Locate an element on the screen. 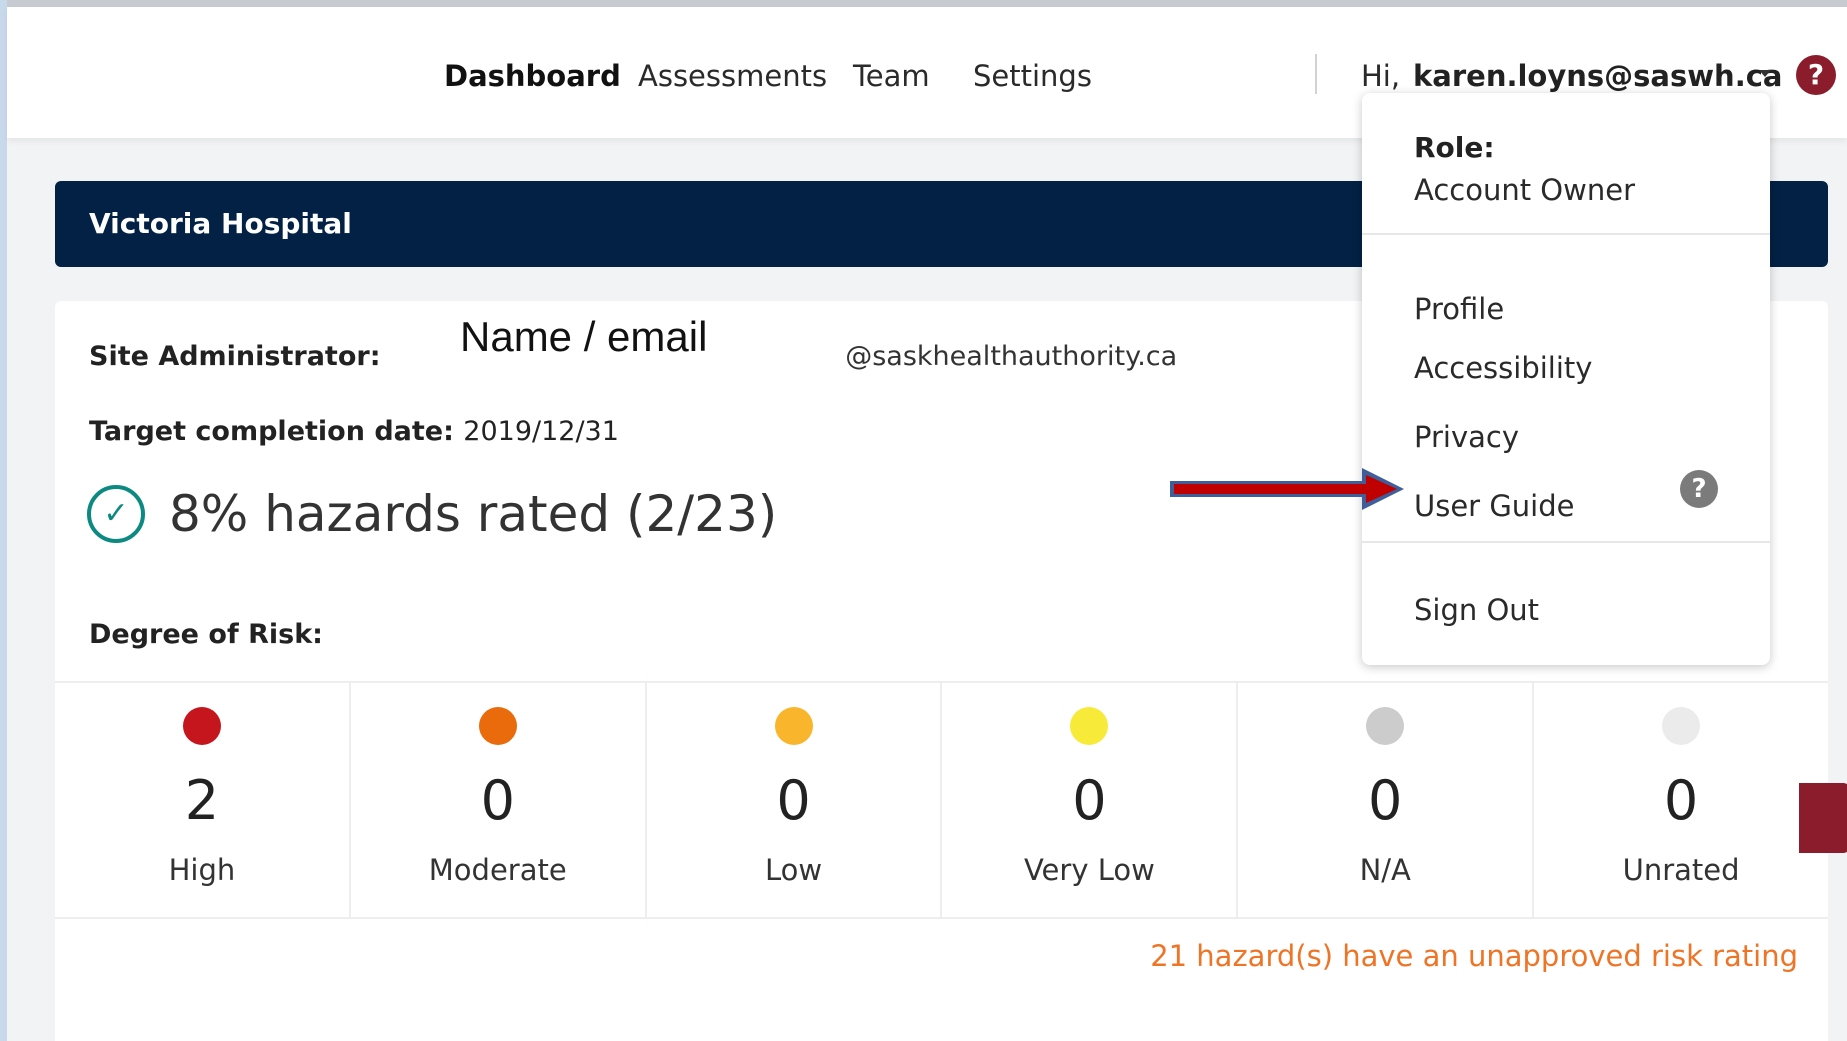 This screenshot has height=1041, width=1847. nav-divider is located at coordinates (1316, 74).